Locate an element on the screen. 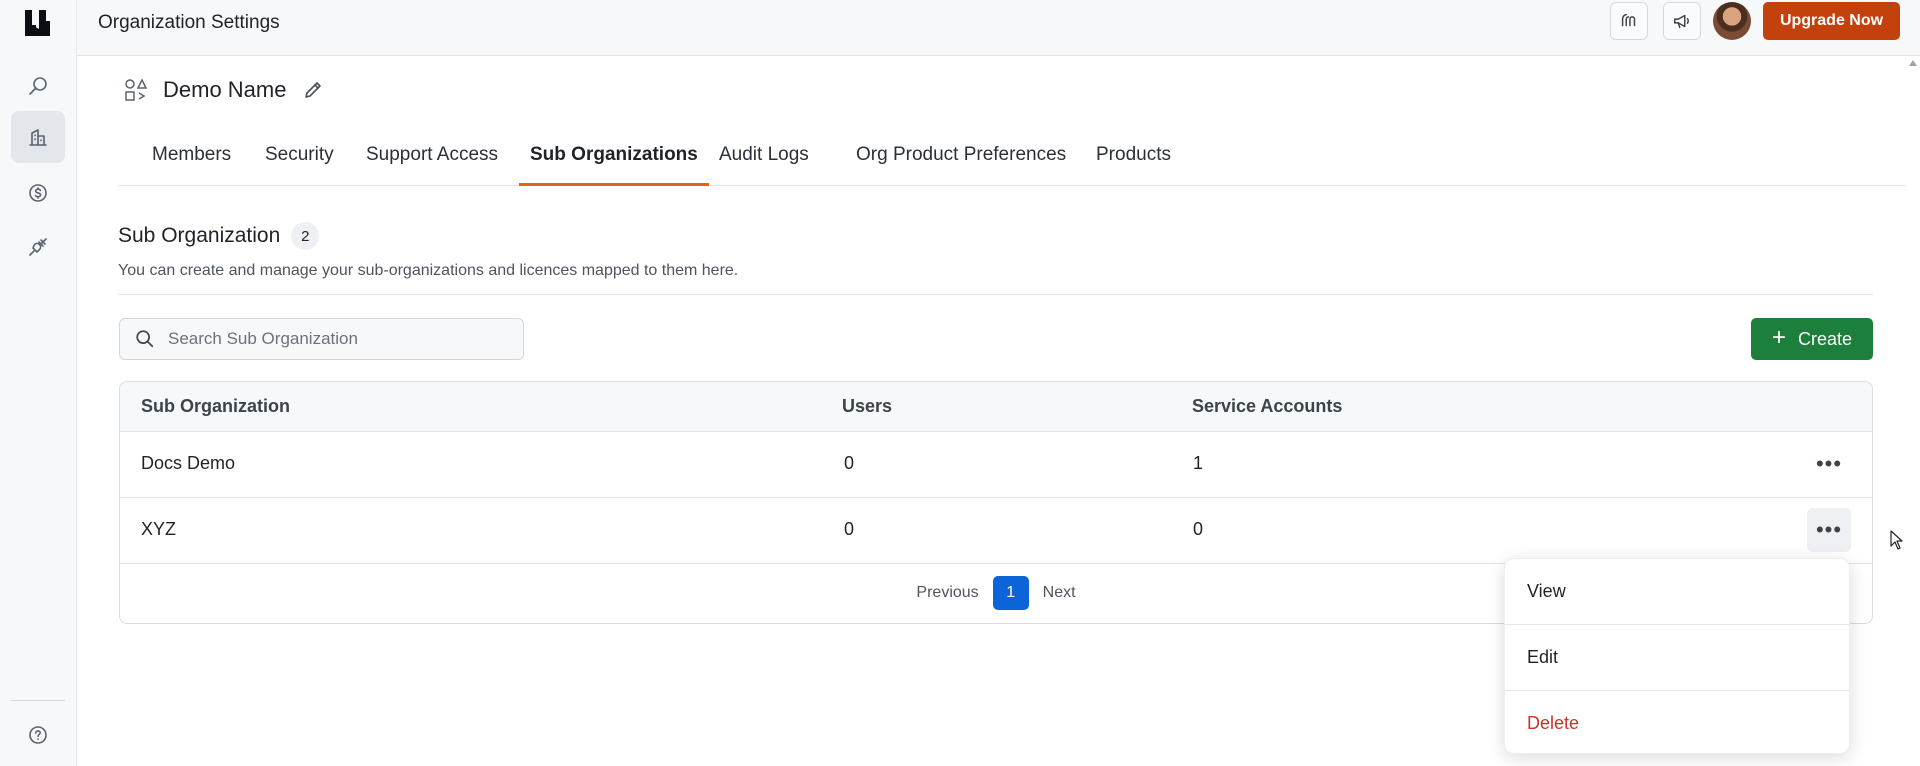 The width and height of the screenshot is (1920, 766). tab-audit-logs: Audit Logs is located at coordinates (764, 158).